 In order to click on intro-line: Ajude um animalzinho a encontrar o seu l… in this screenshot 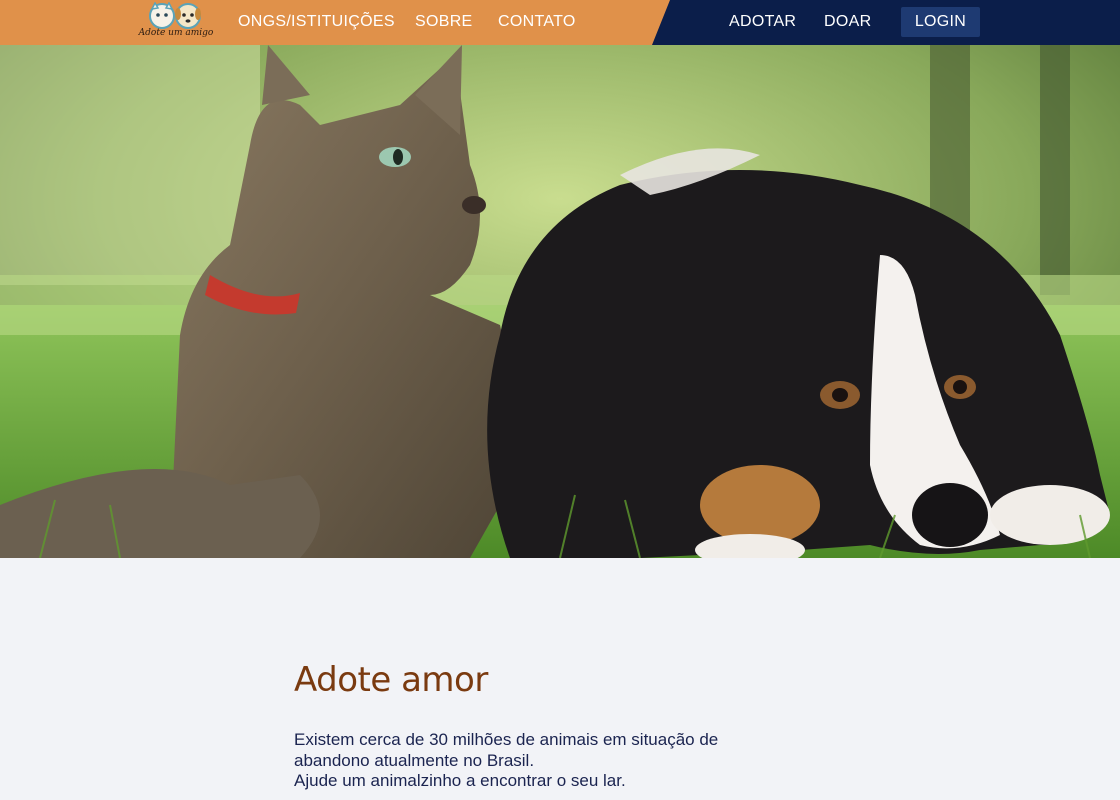, I will do `click(460, 780)`.